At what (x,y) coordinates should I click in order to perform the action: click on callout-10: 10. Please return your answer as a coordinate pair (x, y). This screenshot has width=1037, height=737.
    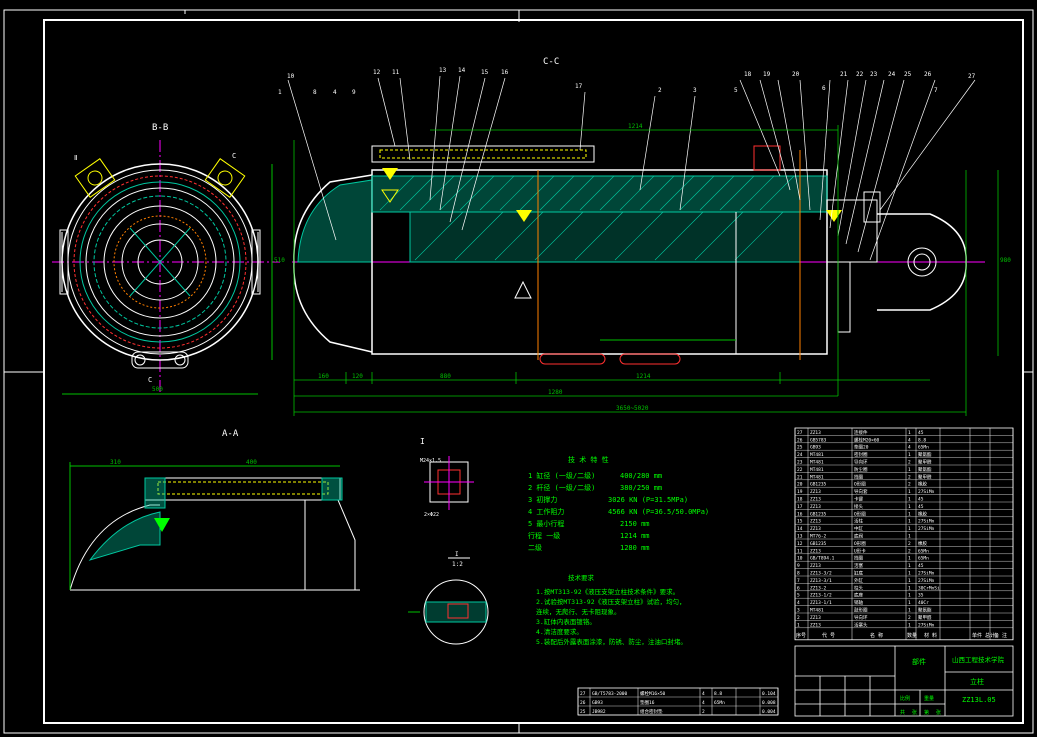
    Looking at the image, I should click on (291, 76).